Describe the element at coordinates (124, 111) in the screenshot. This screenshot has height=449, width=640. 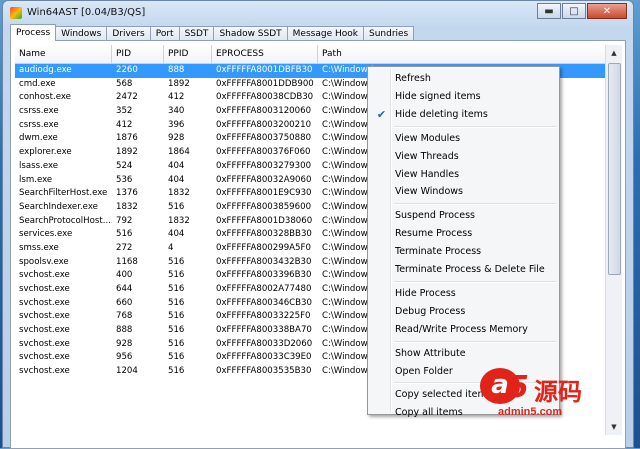
I see `cell-pid: 352` at that location.